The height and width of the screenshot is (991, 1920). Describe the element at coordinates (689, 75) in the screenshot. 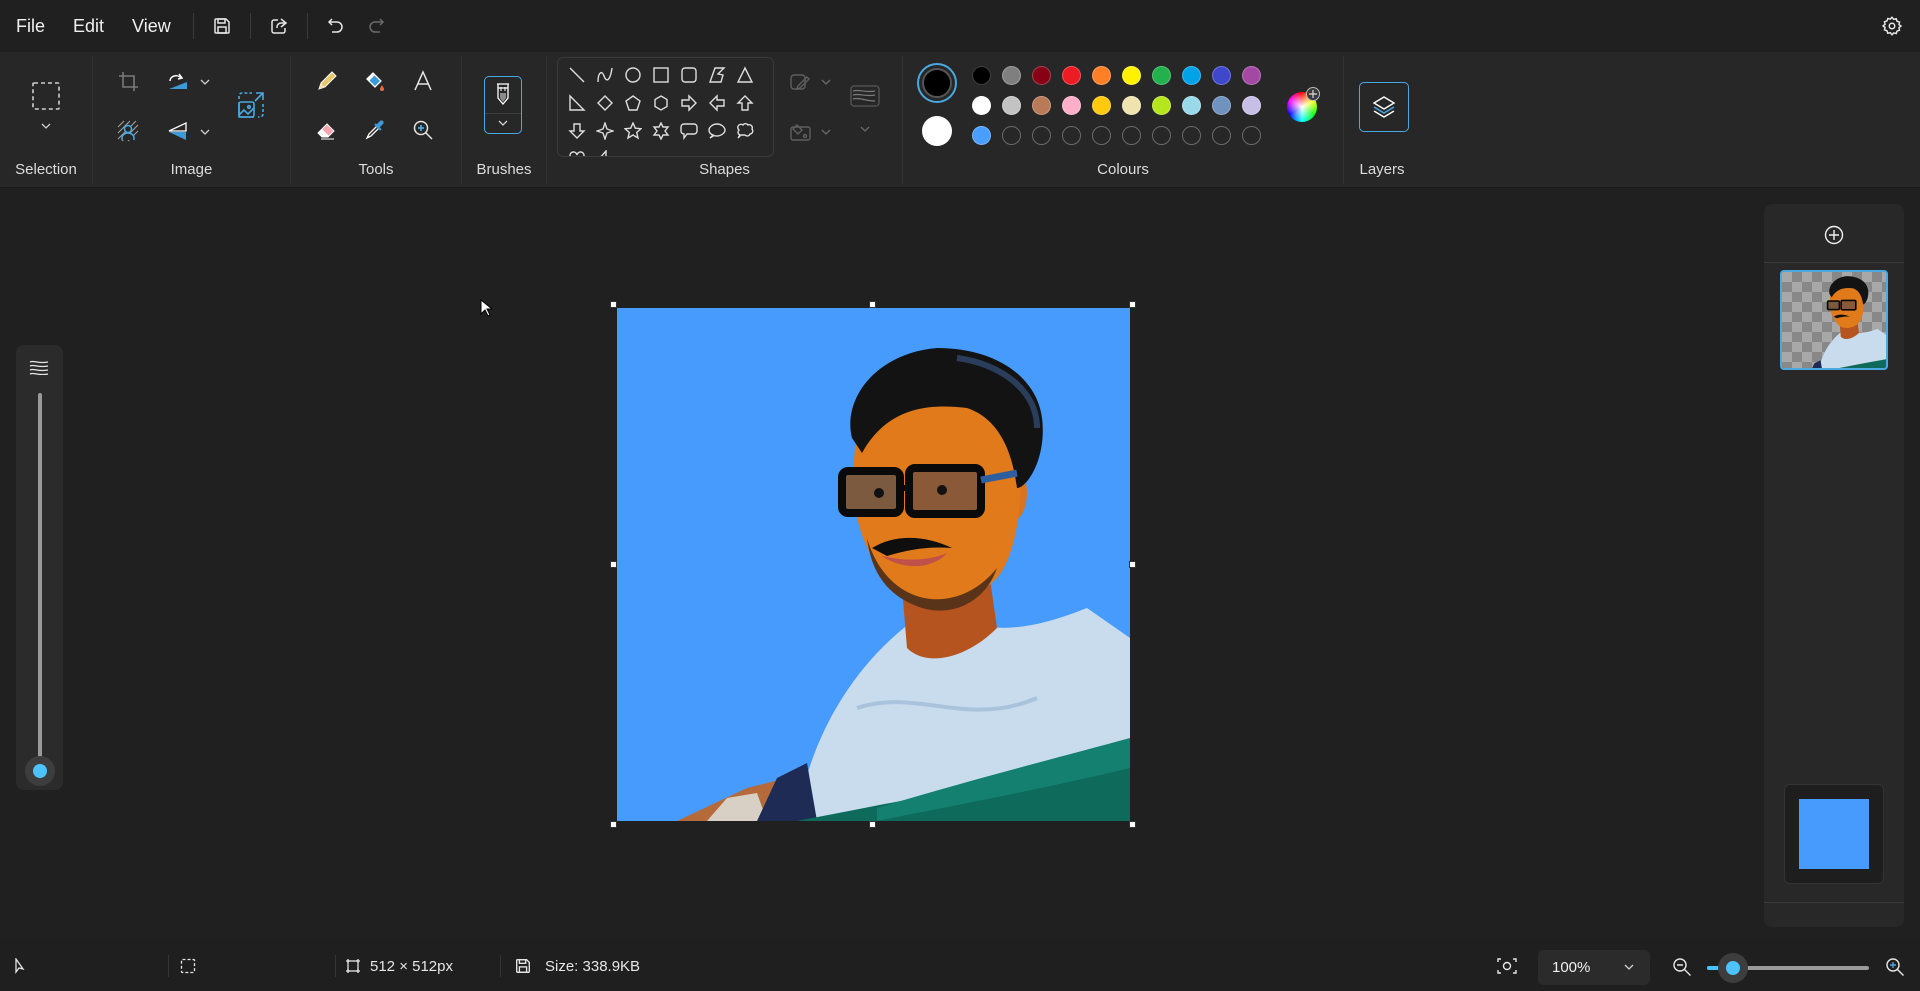

I see `shape-rounded-rectangle` at that location.